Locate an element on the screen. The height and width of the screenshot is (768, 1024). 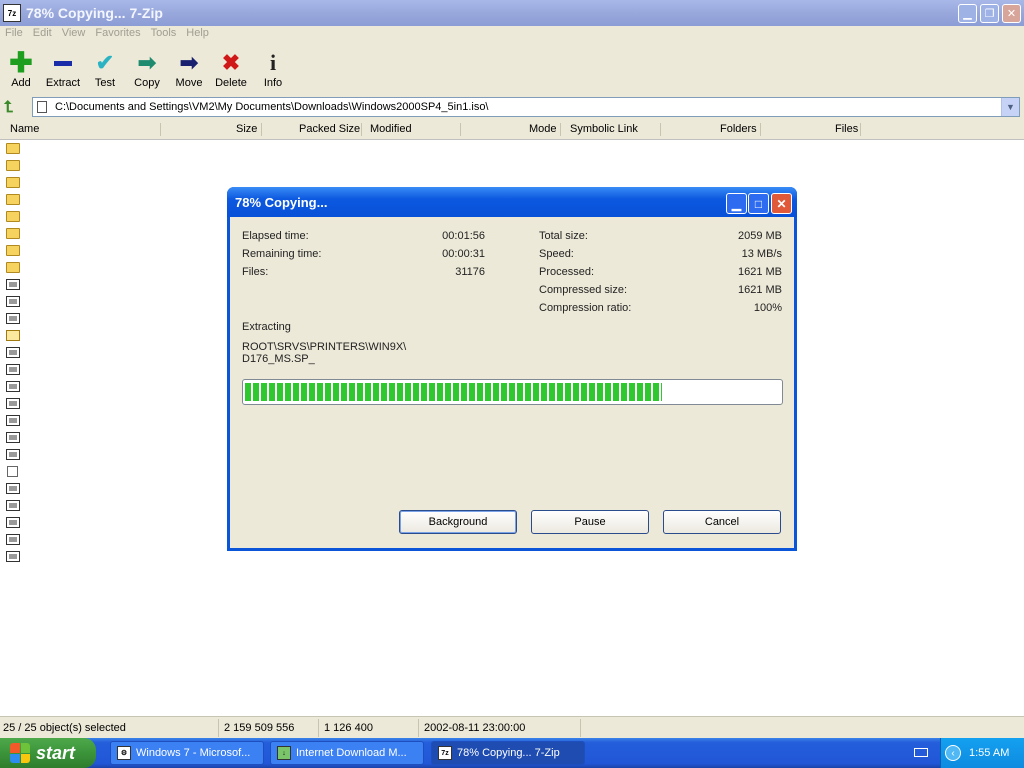
total-size-label: Total size: is located at coordinates (563, 236).